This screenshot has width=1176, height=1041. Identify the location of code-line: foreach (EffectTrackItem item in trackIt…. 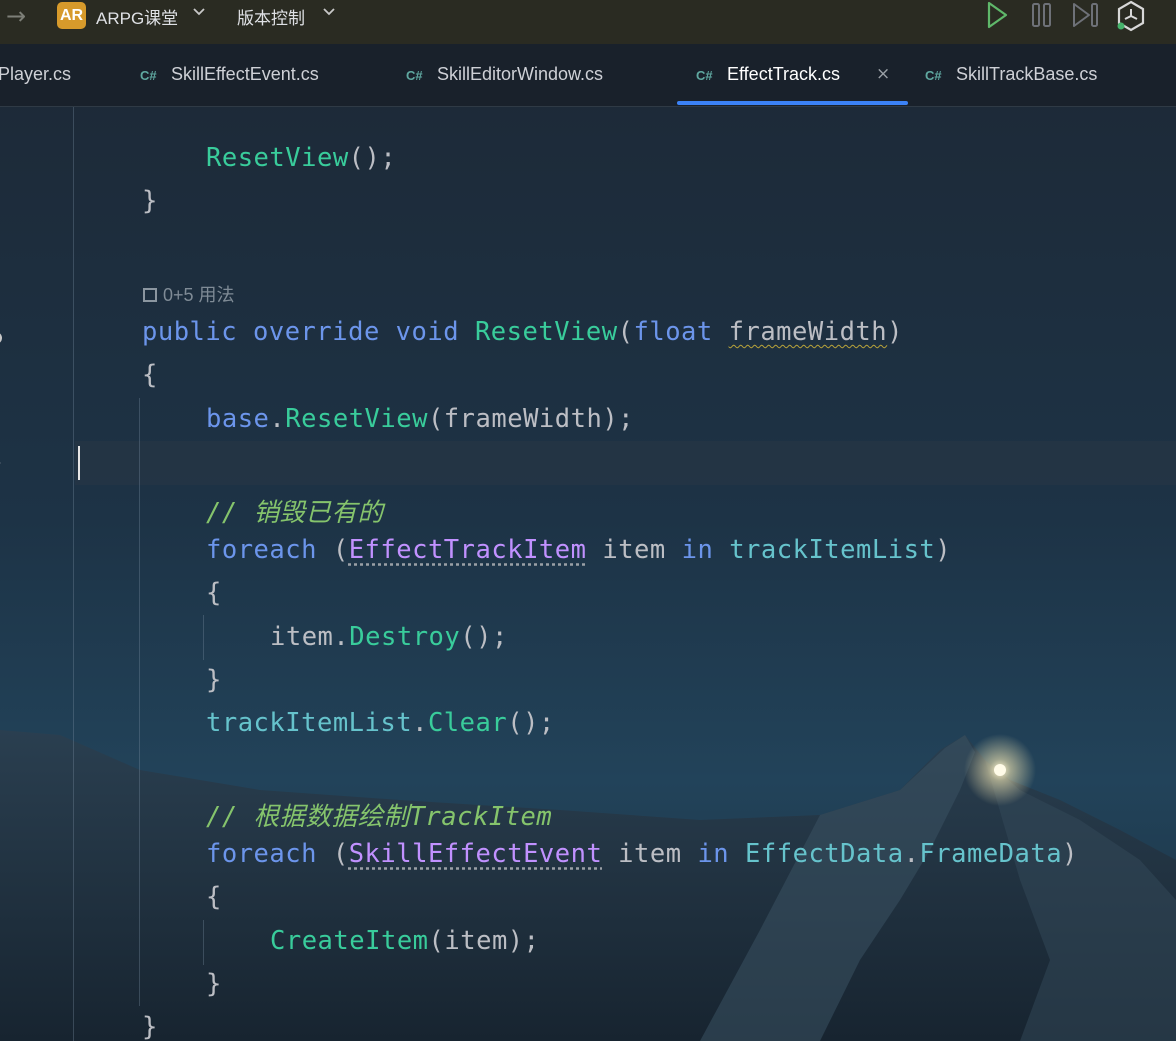
(578, 550).